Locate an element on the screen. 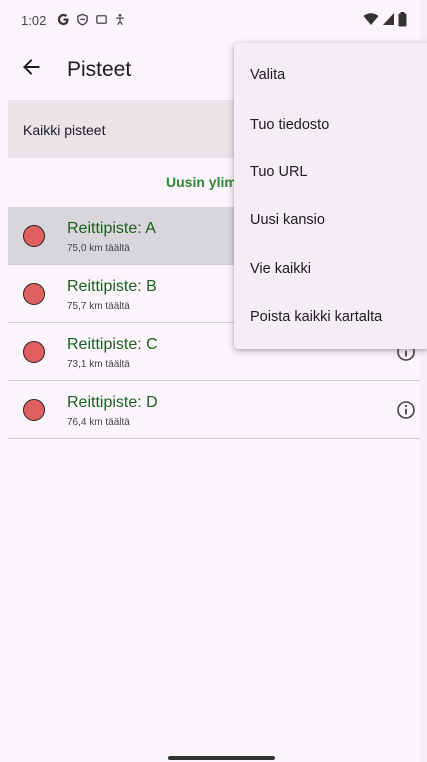  battery-icon is located at coordinates (402, 18).